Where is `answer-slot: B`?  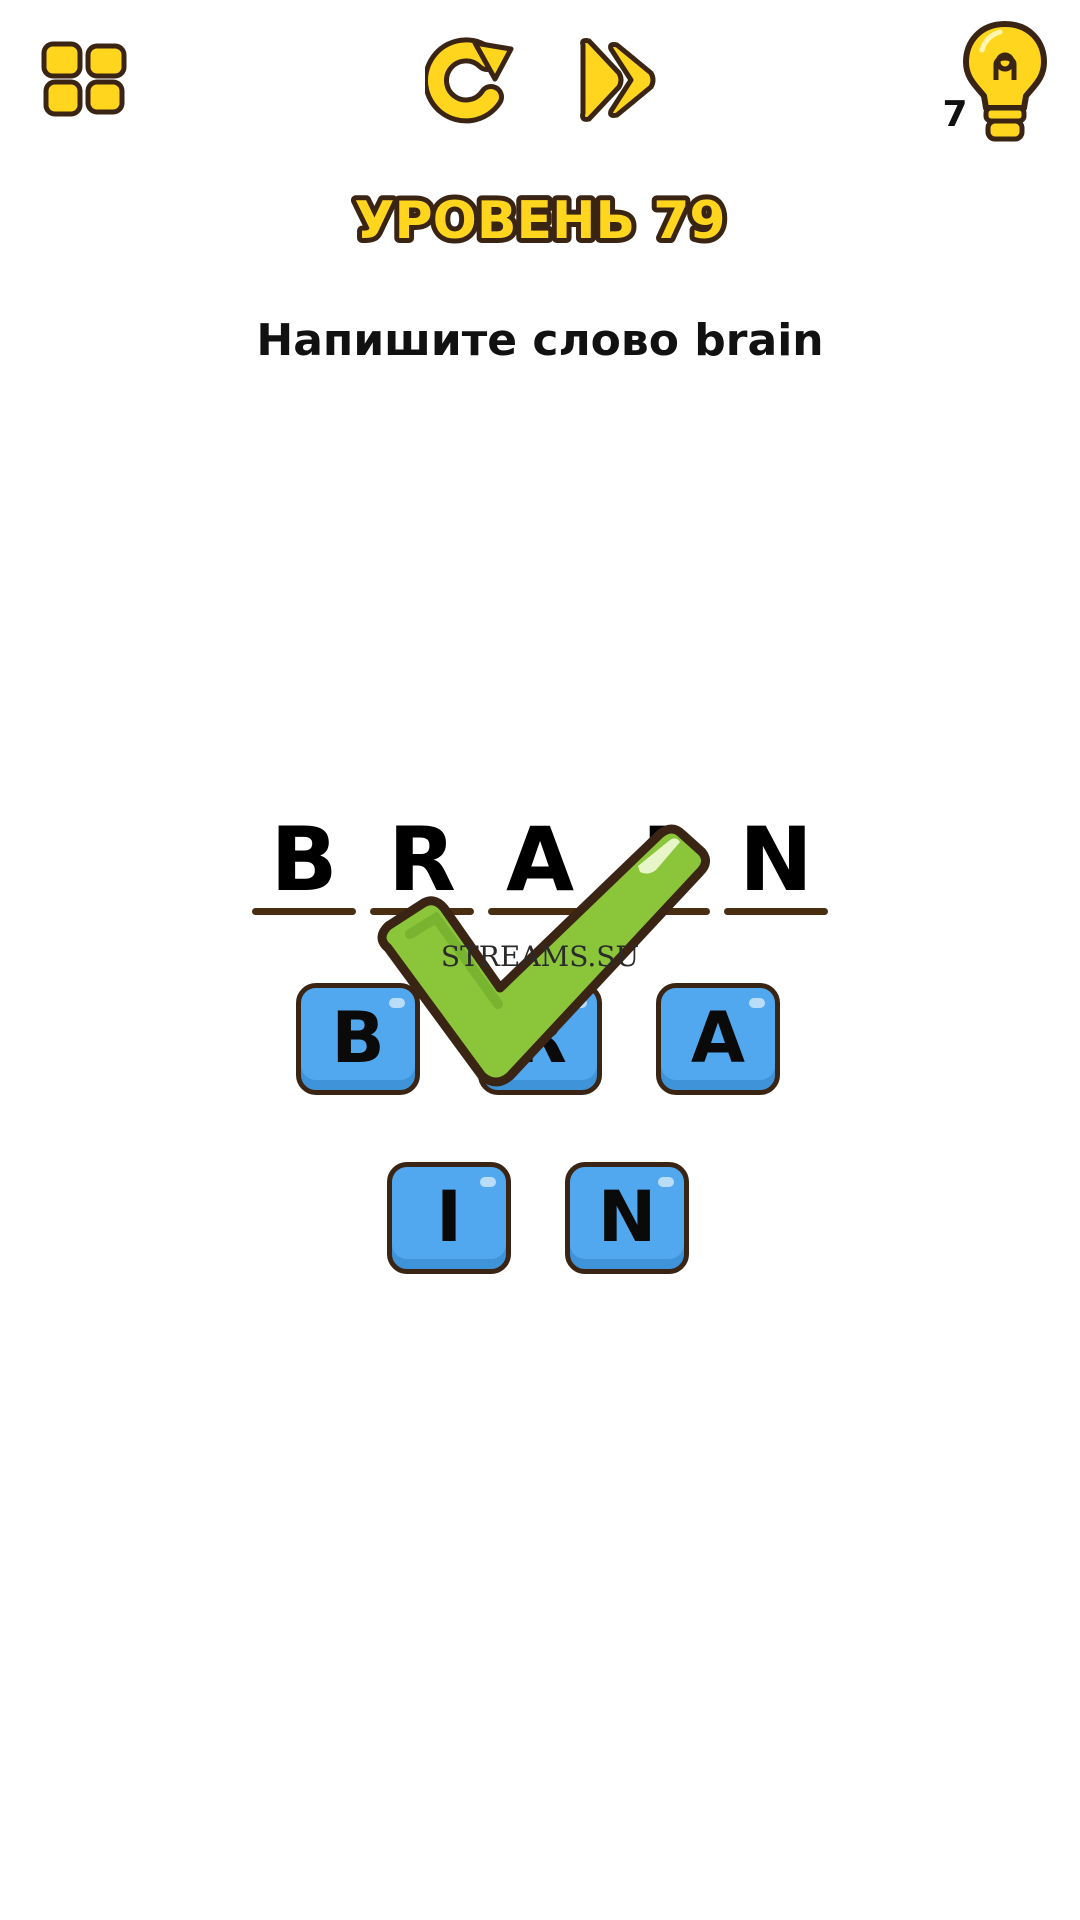 answer-slot: B is located at coordinates (304, 865).